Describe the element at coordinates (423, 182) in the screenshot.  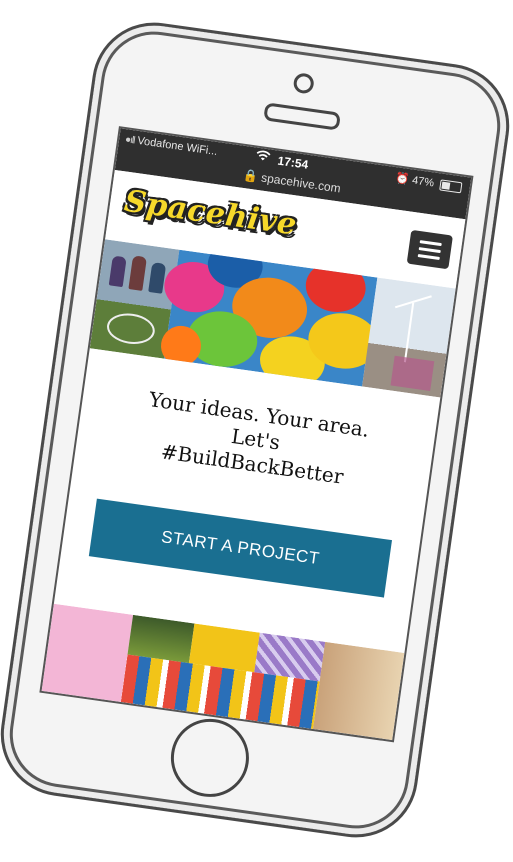
I see `battery-percent: 47%` at that location.